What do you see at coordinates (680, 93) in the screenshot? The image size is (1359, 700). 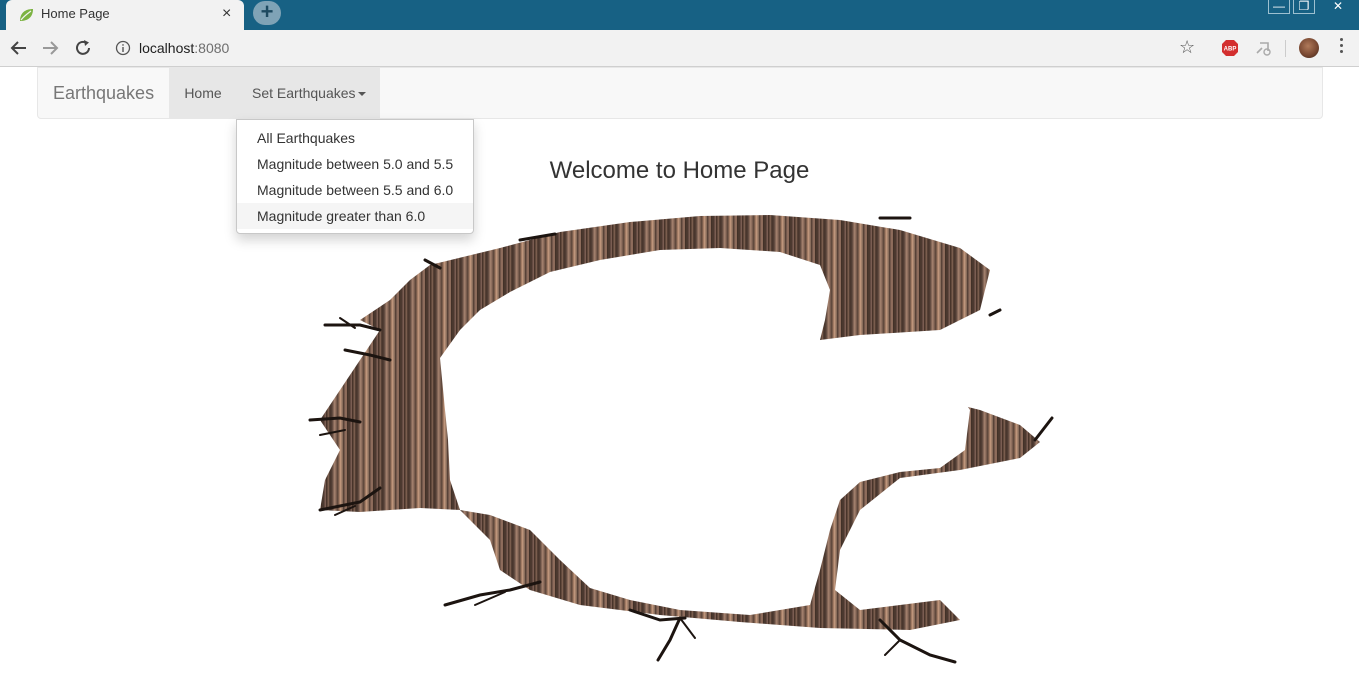 I see `site-navbar: Earthquakes Home Set Earthquakes` at bounding box center [680, 93].